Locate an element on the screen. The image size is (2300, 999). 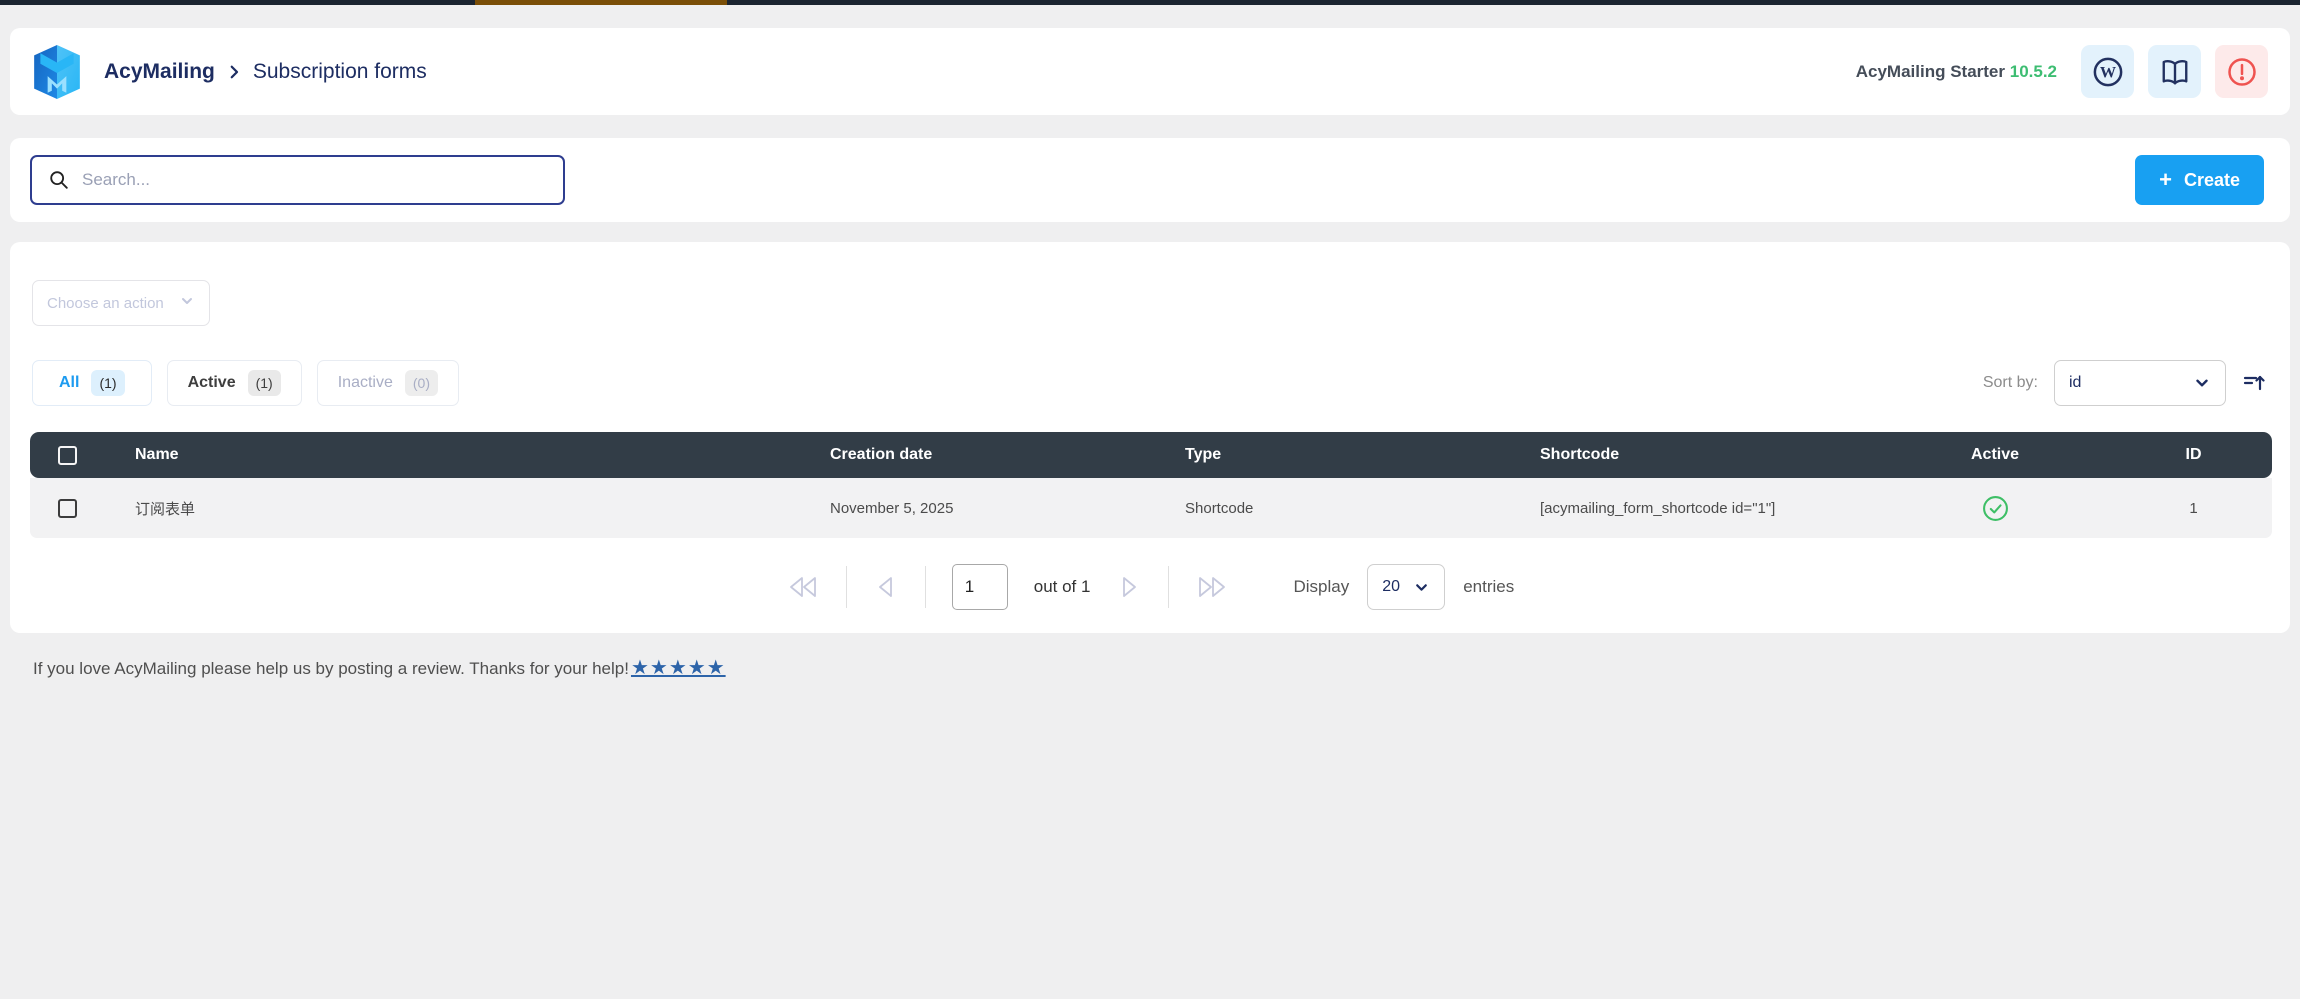
page-count-label: out of 1 is located at coordinates (1062, 586).